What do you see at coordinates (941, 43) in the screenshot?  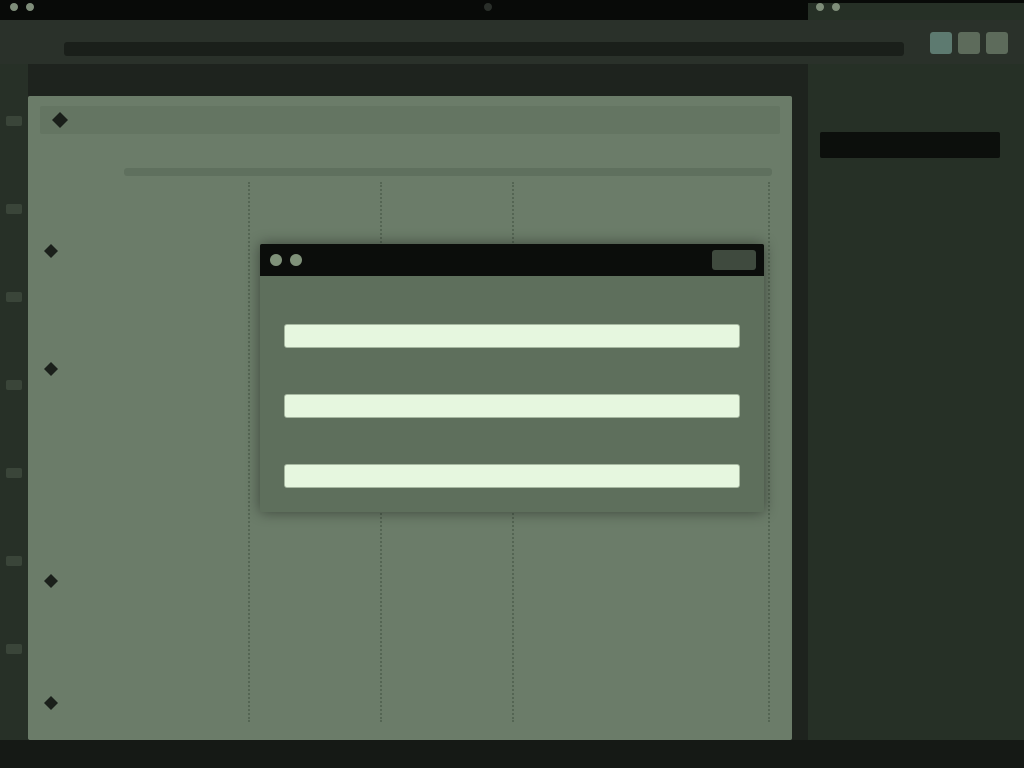 I see `extension-icon` at bounding box center [941, 43].